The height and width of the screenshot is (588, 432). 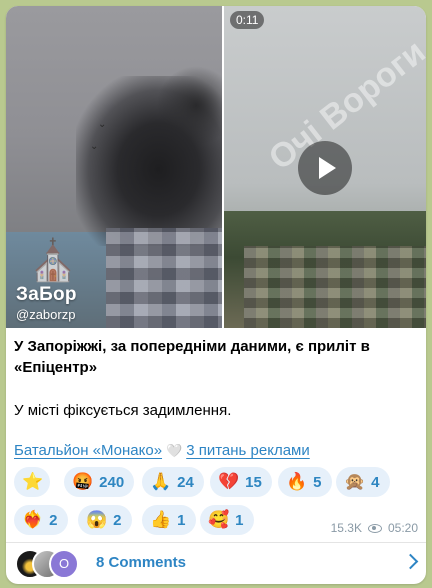 What do you see at coordinates (346, 528) in the screenshot?
I see `view-count: 15.3K` at bounding box center [346, 528].